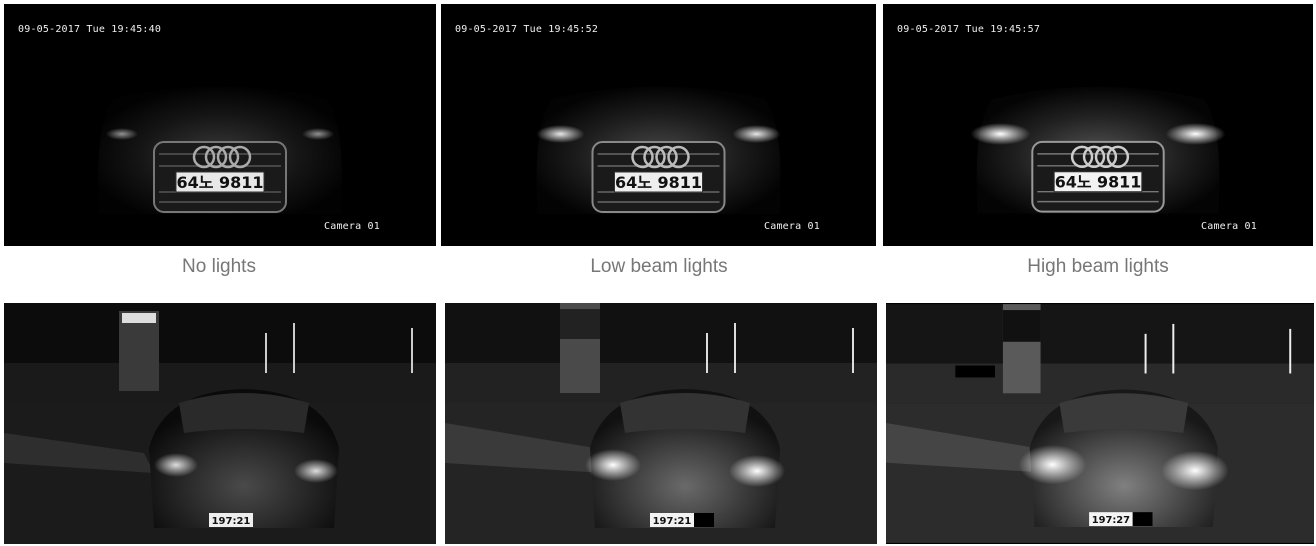 This screenshot has height=546, width=1316. What do you see at coordinates (219, 266) in the screenshot?
I see `caption-no-lights: No lights` at bounding box center [219, 266].